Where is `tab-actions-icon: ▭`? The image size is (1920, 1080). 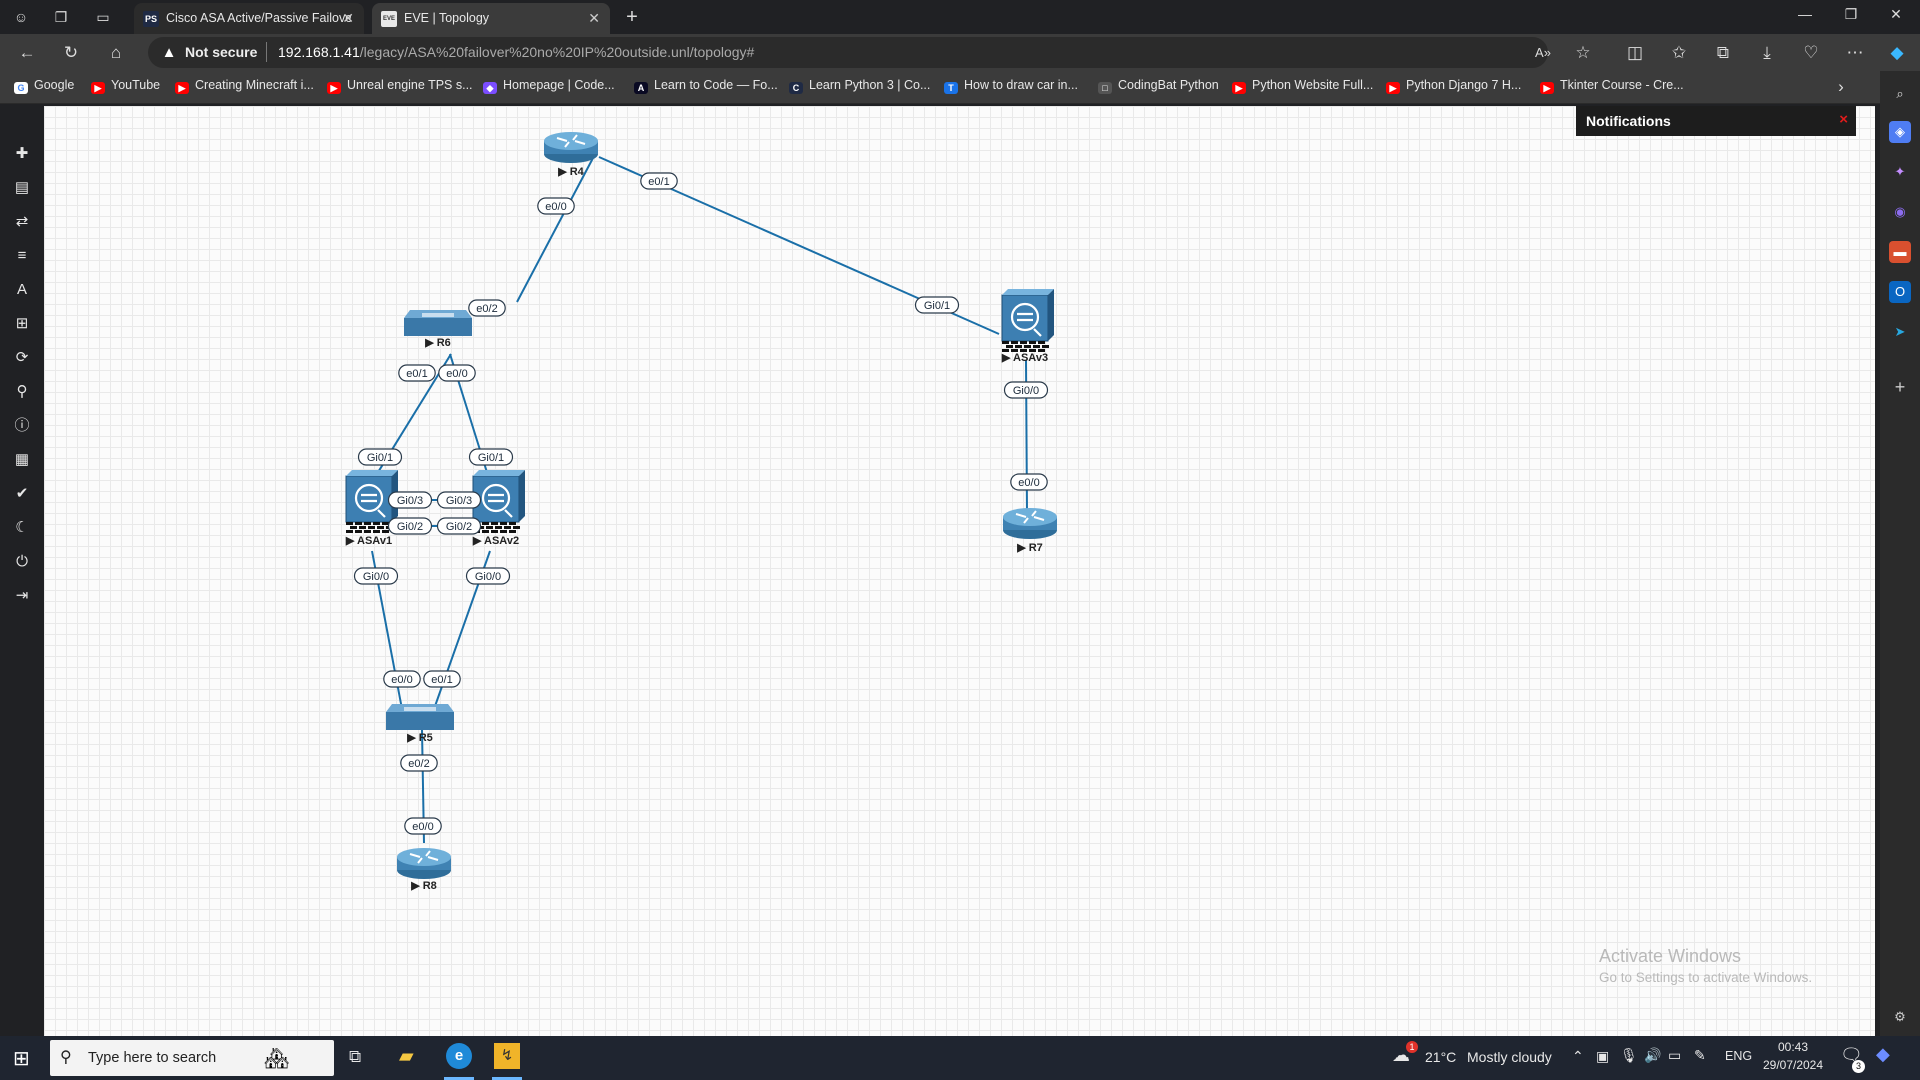
tab-actions-icon: ▭ is located at coordinates (103, 17).